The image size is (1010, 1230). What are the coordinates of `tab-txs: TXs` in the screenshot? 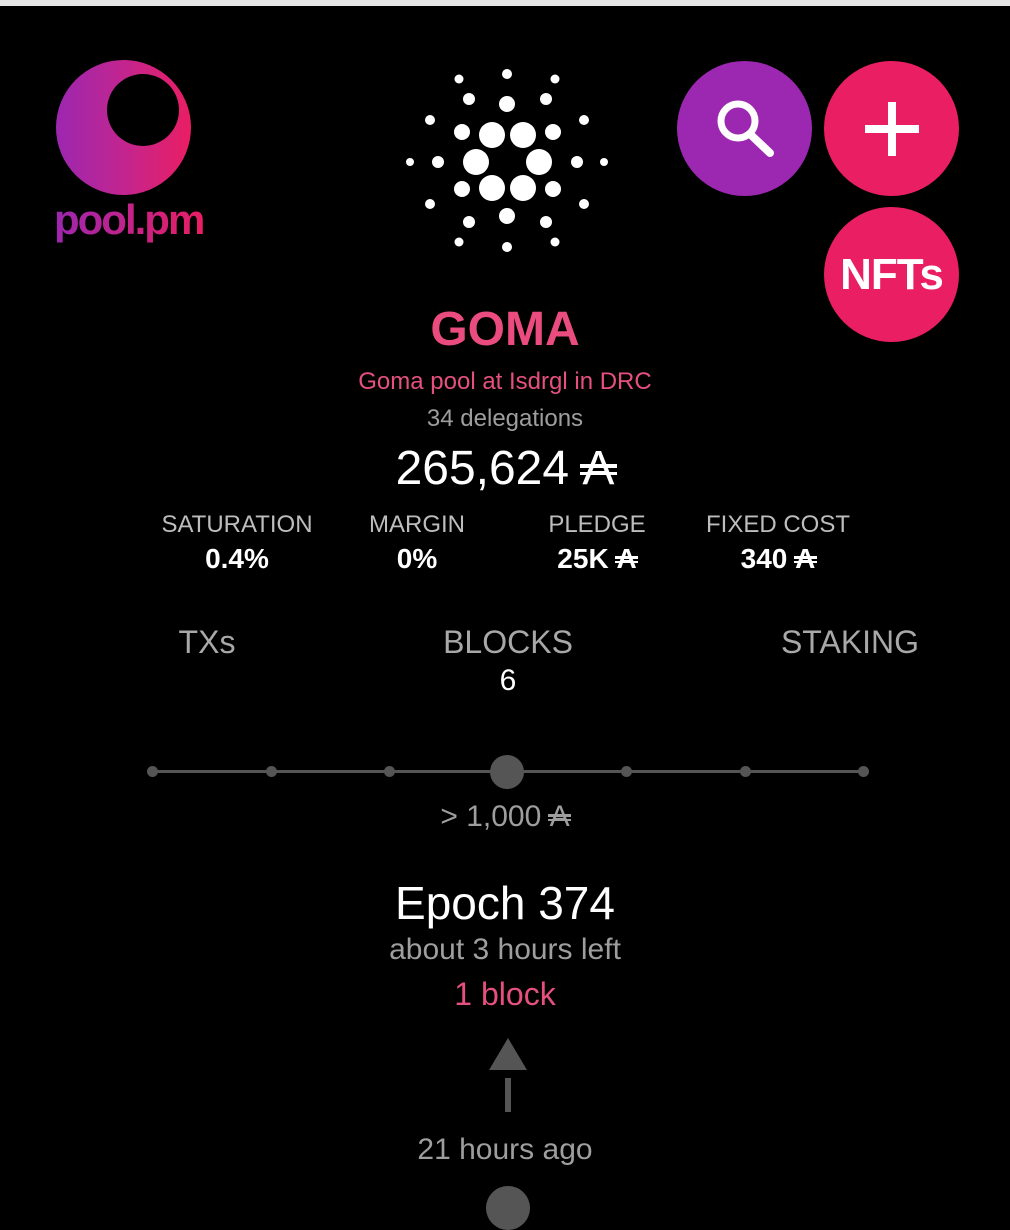 It's located at (207, 642).